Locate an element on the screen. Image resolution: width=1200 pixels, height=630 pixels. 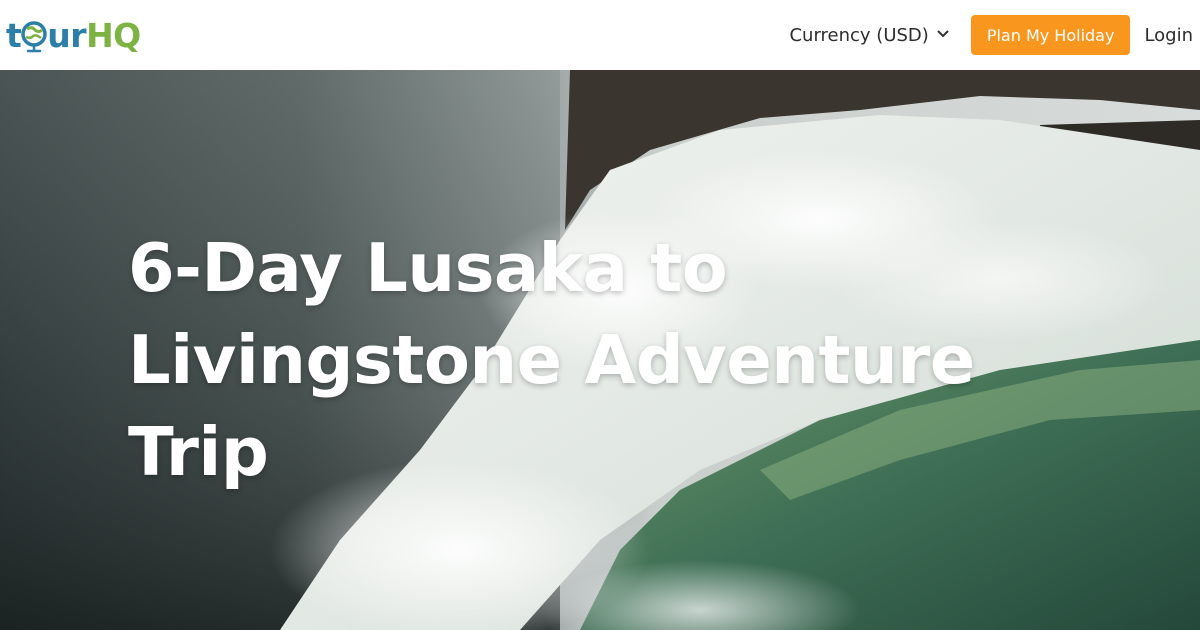
tourhq-logo: t ur HQ is located at coordinates (73, 35).